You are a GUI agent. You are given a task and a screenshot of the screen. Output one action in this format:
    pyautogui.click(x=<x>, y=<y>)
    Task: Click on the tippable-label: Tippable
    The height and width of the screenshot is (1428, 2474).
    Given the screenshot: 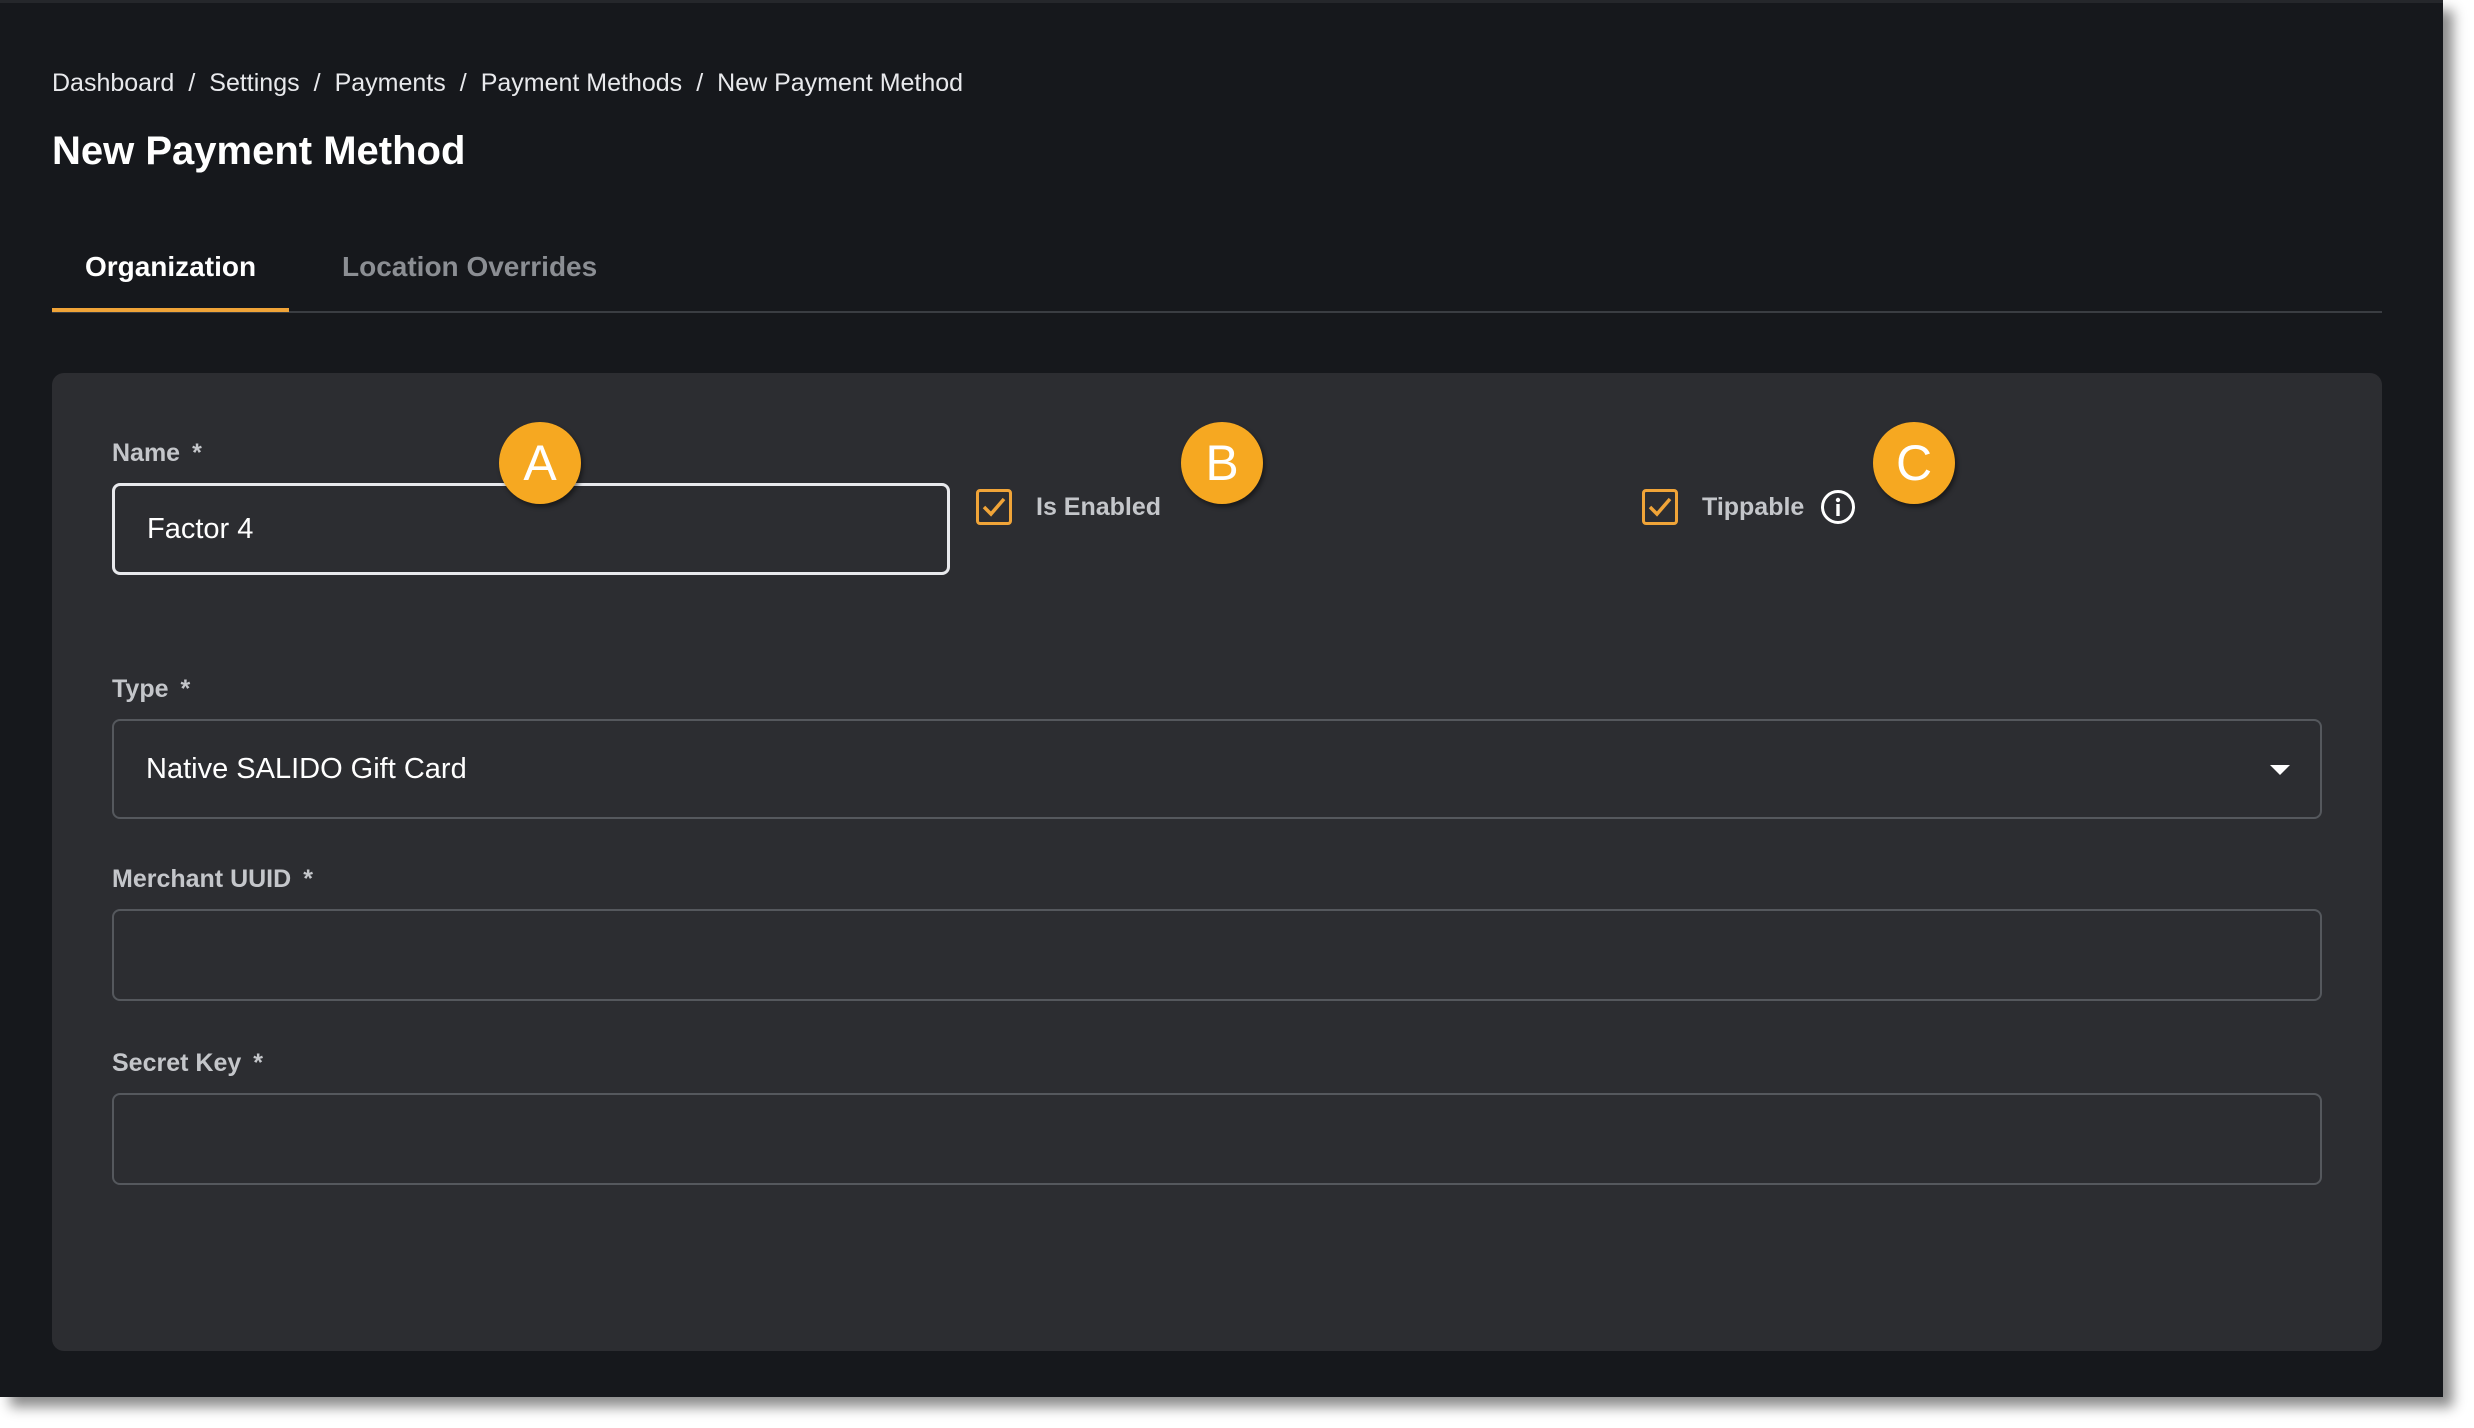 What is the action you would take?
    pyautogui.click(x=1753, y=506)
    